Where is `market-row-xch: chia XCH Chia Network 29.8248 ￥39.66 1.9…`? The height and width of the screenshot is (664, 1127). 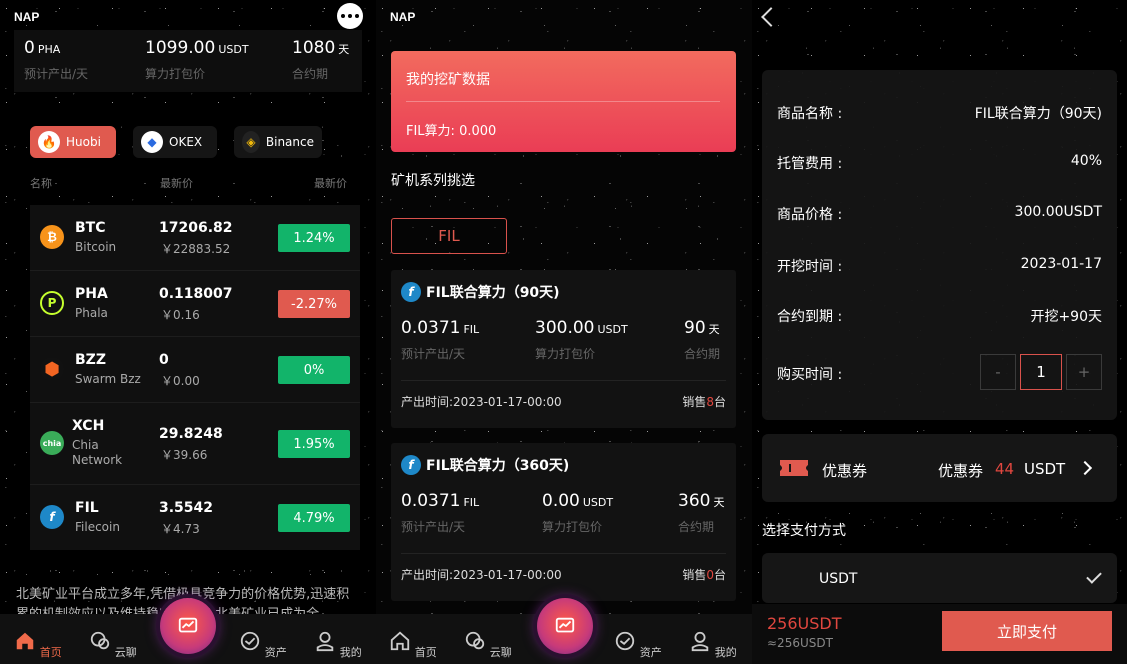 market-row-xch: chia XCH Chia Network 29.8248 ￥39.66 1.9… is located at coordinates (195, 444).